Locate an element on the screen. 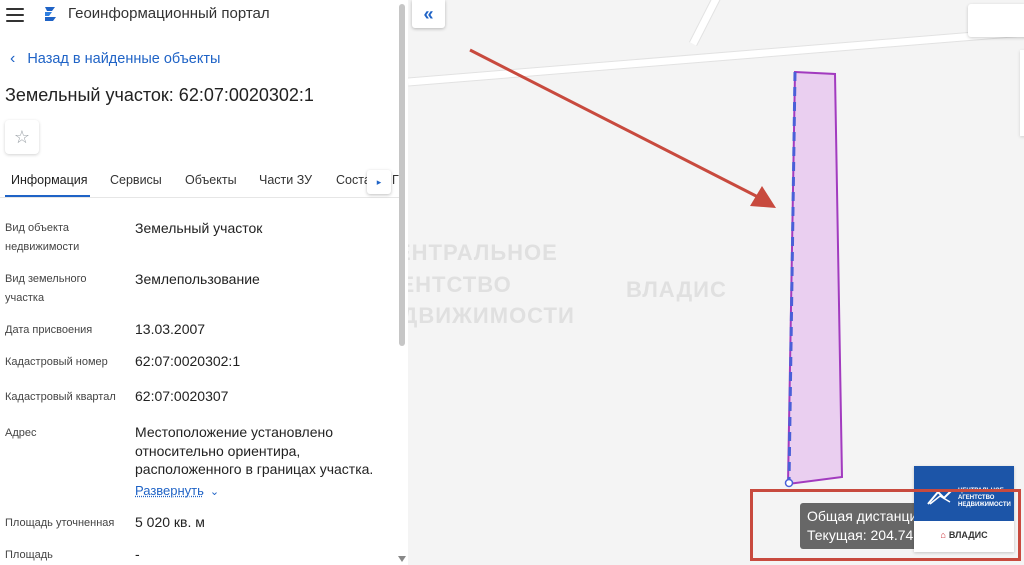 The width and height of the screenshot is (1024, 565). map-toolbar is located at coordinates (1022, 93).